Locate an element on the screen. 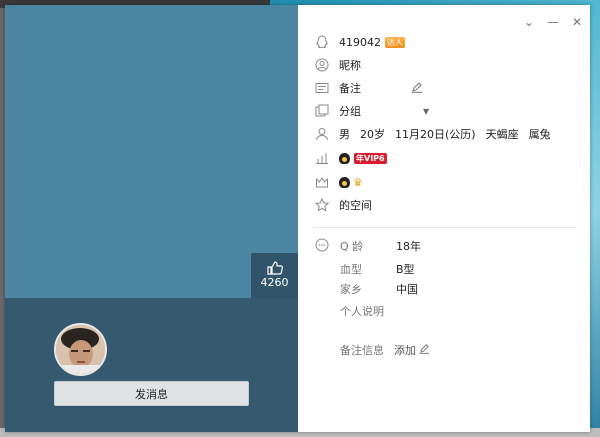 The width and height of the screenshot is (600, 437). section-divider is located at coordinates (445, 227).